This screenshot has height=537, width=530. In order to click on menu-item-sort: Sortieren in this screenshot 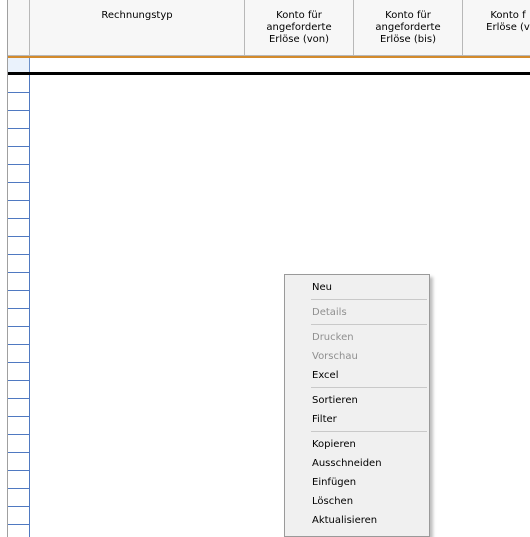, I will do `click(357, 400)`.